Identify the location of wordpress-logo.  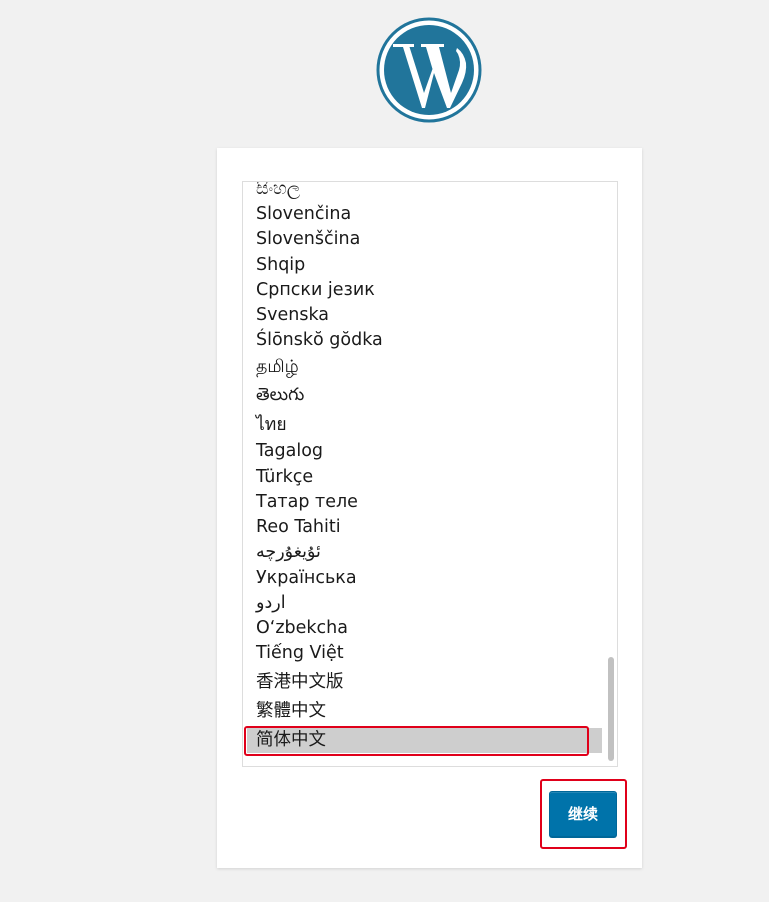
(429, 70).